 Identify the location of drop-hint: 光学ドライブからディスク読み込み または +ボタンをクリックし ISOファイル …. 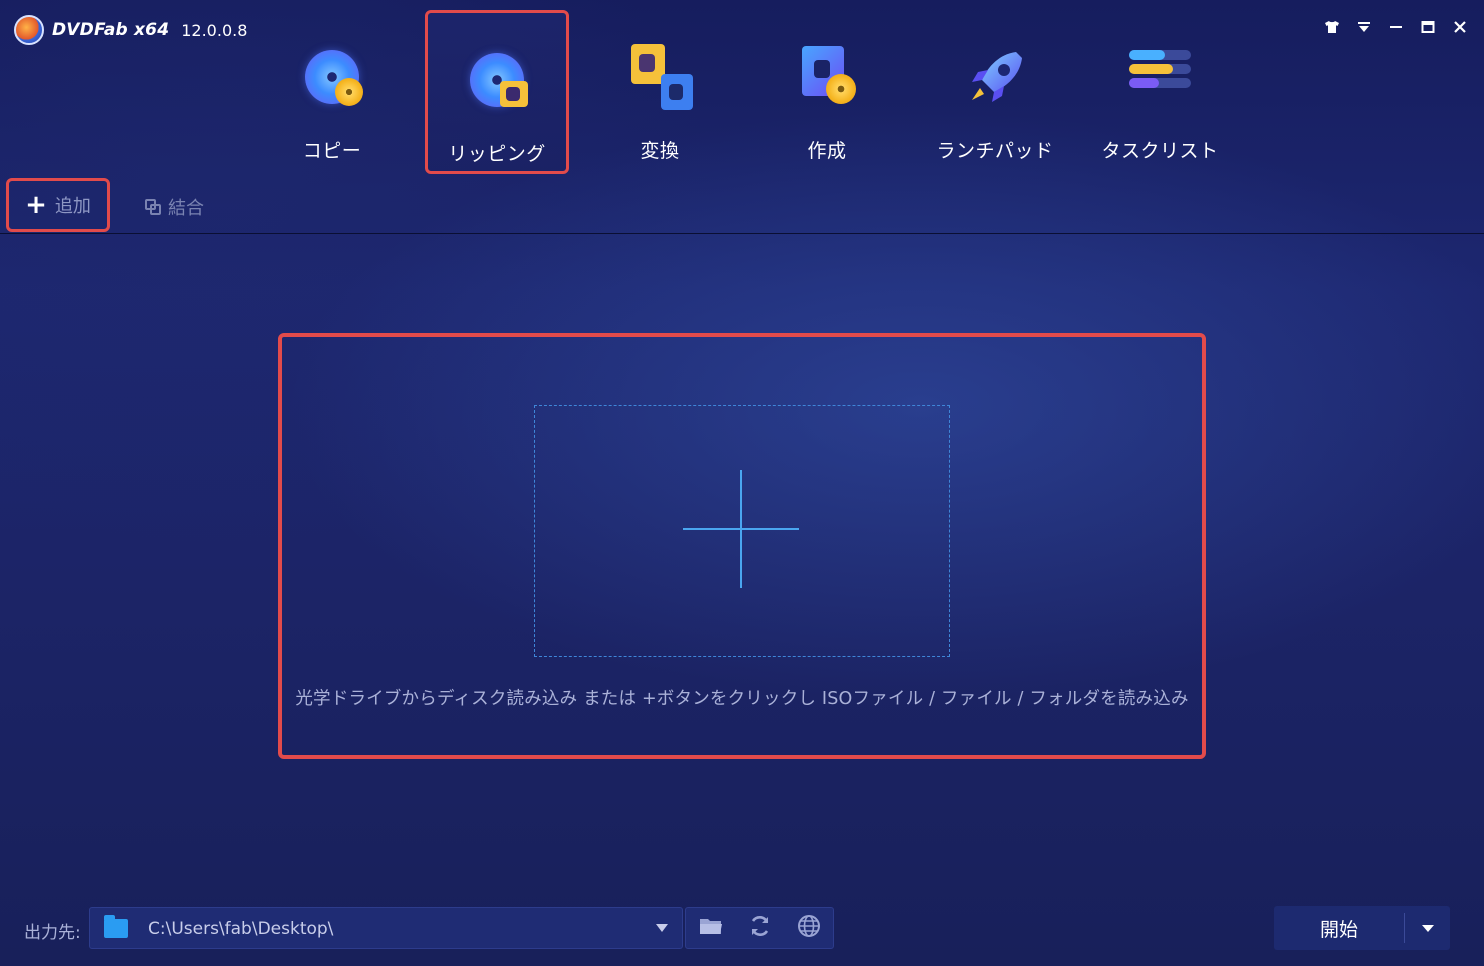
(742, 699).